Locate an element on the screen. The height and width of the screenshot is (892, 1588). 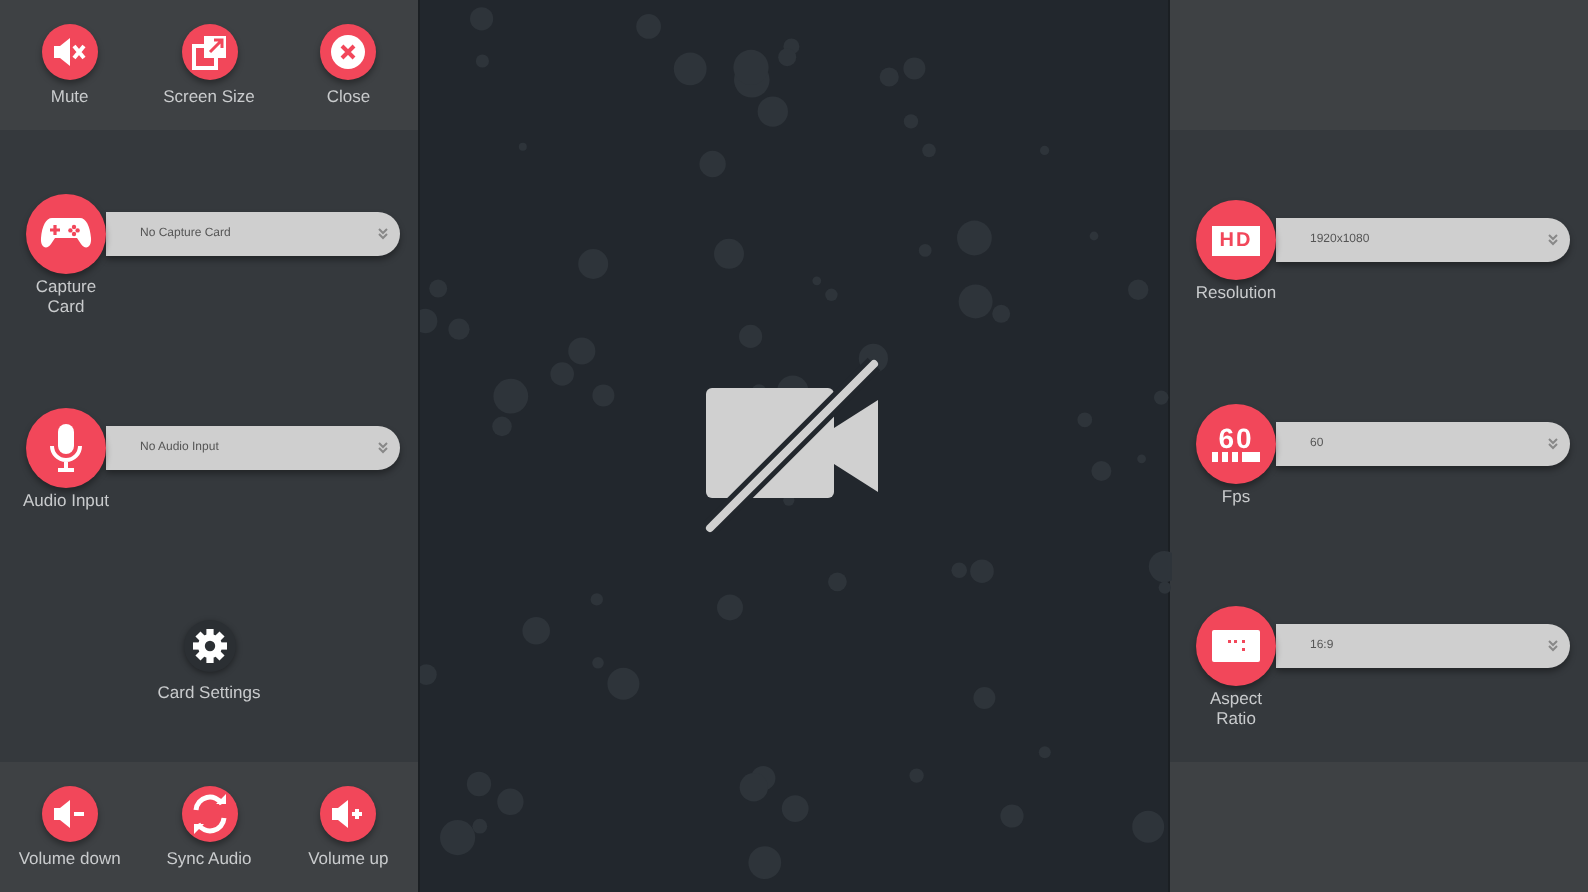
selector-label: Capture Card is located at coordinates (66, 297).